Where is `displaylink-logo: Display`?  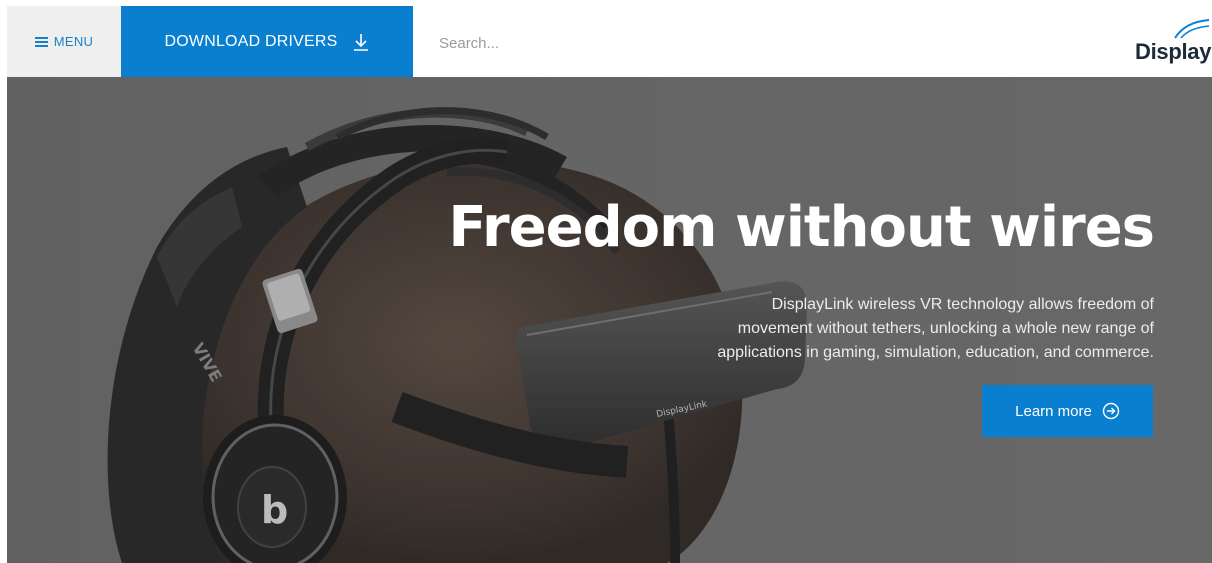
displaylink-logo: Display is located at coordinates (1171, 44).